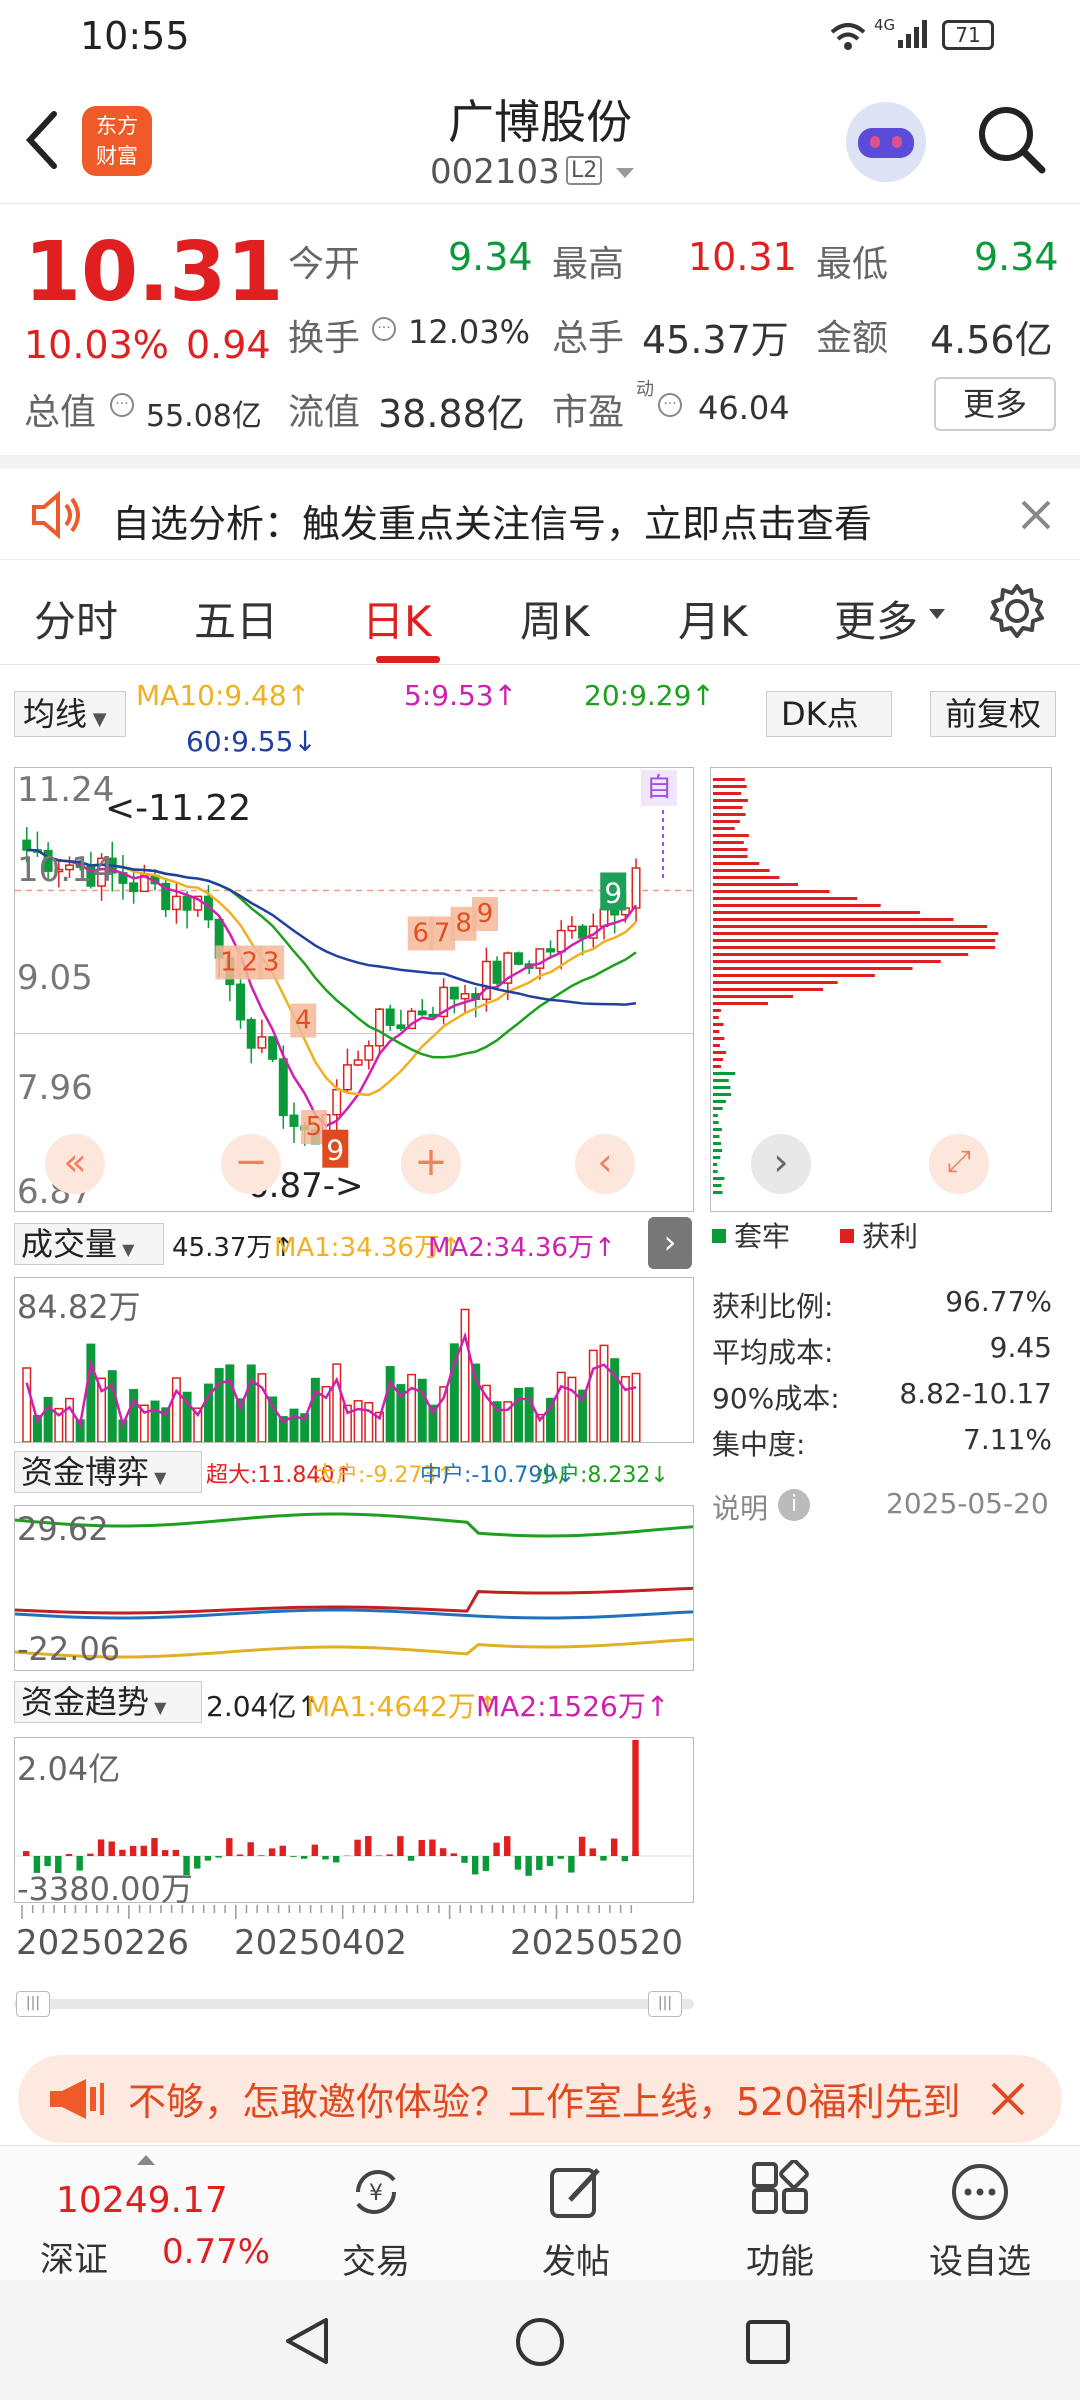 This screenshot has width=1080, height=2400. I want to click on y-label: 7.96, so click(55, 1088).